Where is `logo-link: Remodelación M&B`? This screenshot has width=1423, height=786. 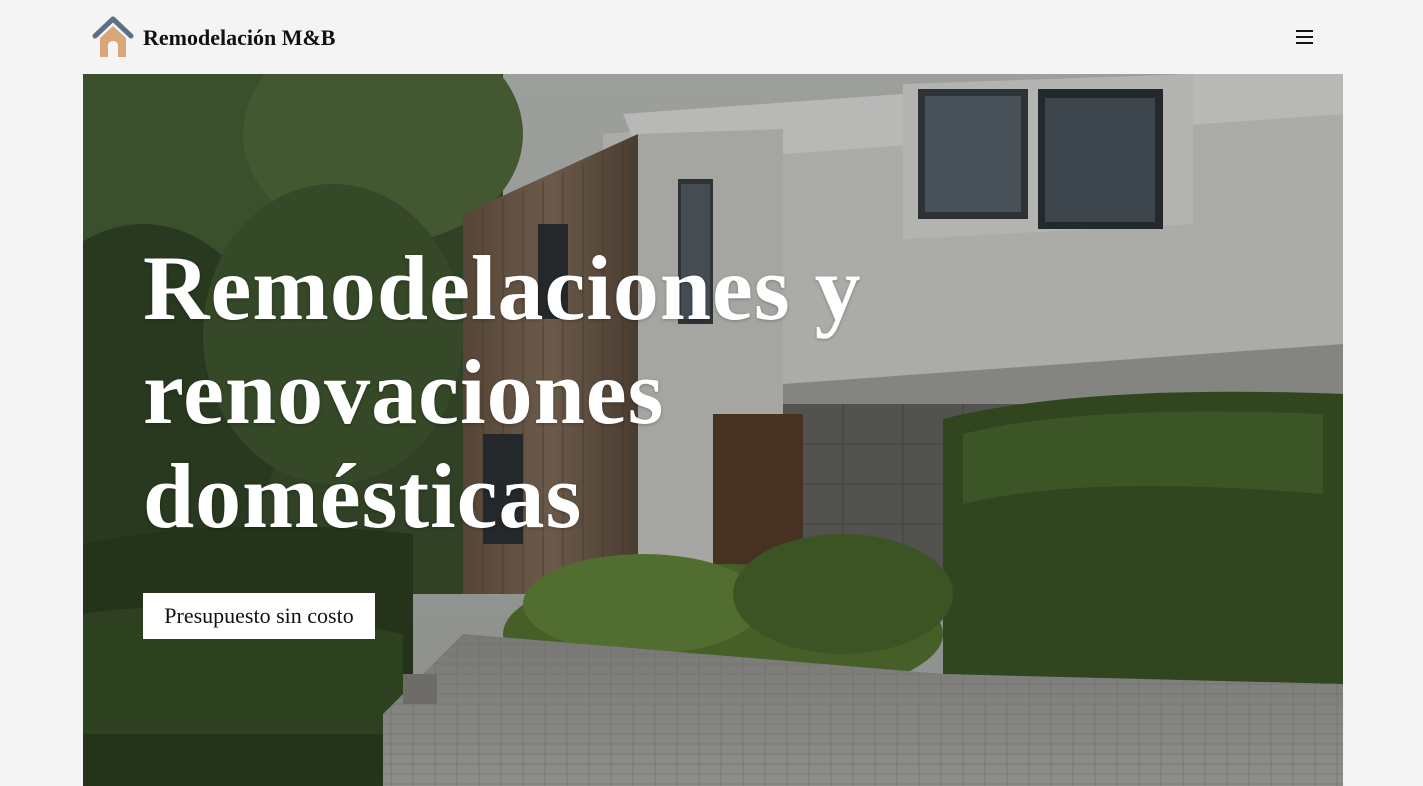 logo-link: Remodelación M&B is located at coordinates (213, 37).